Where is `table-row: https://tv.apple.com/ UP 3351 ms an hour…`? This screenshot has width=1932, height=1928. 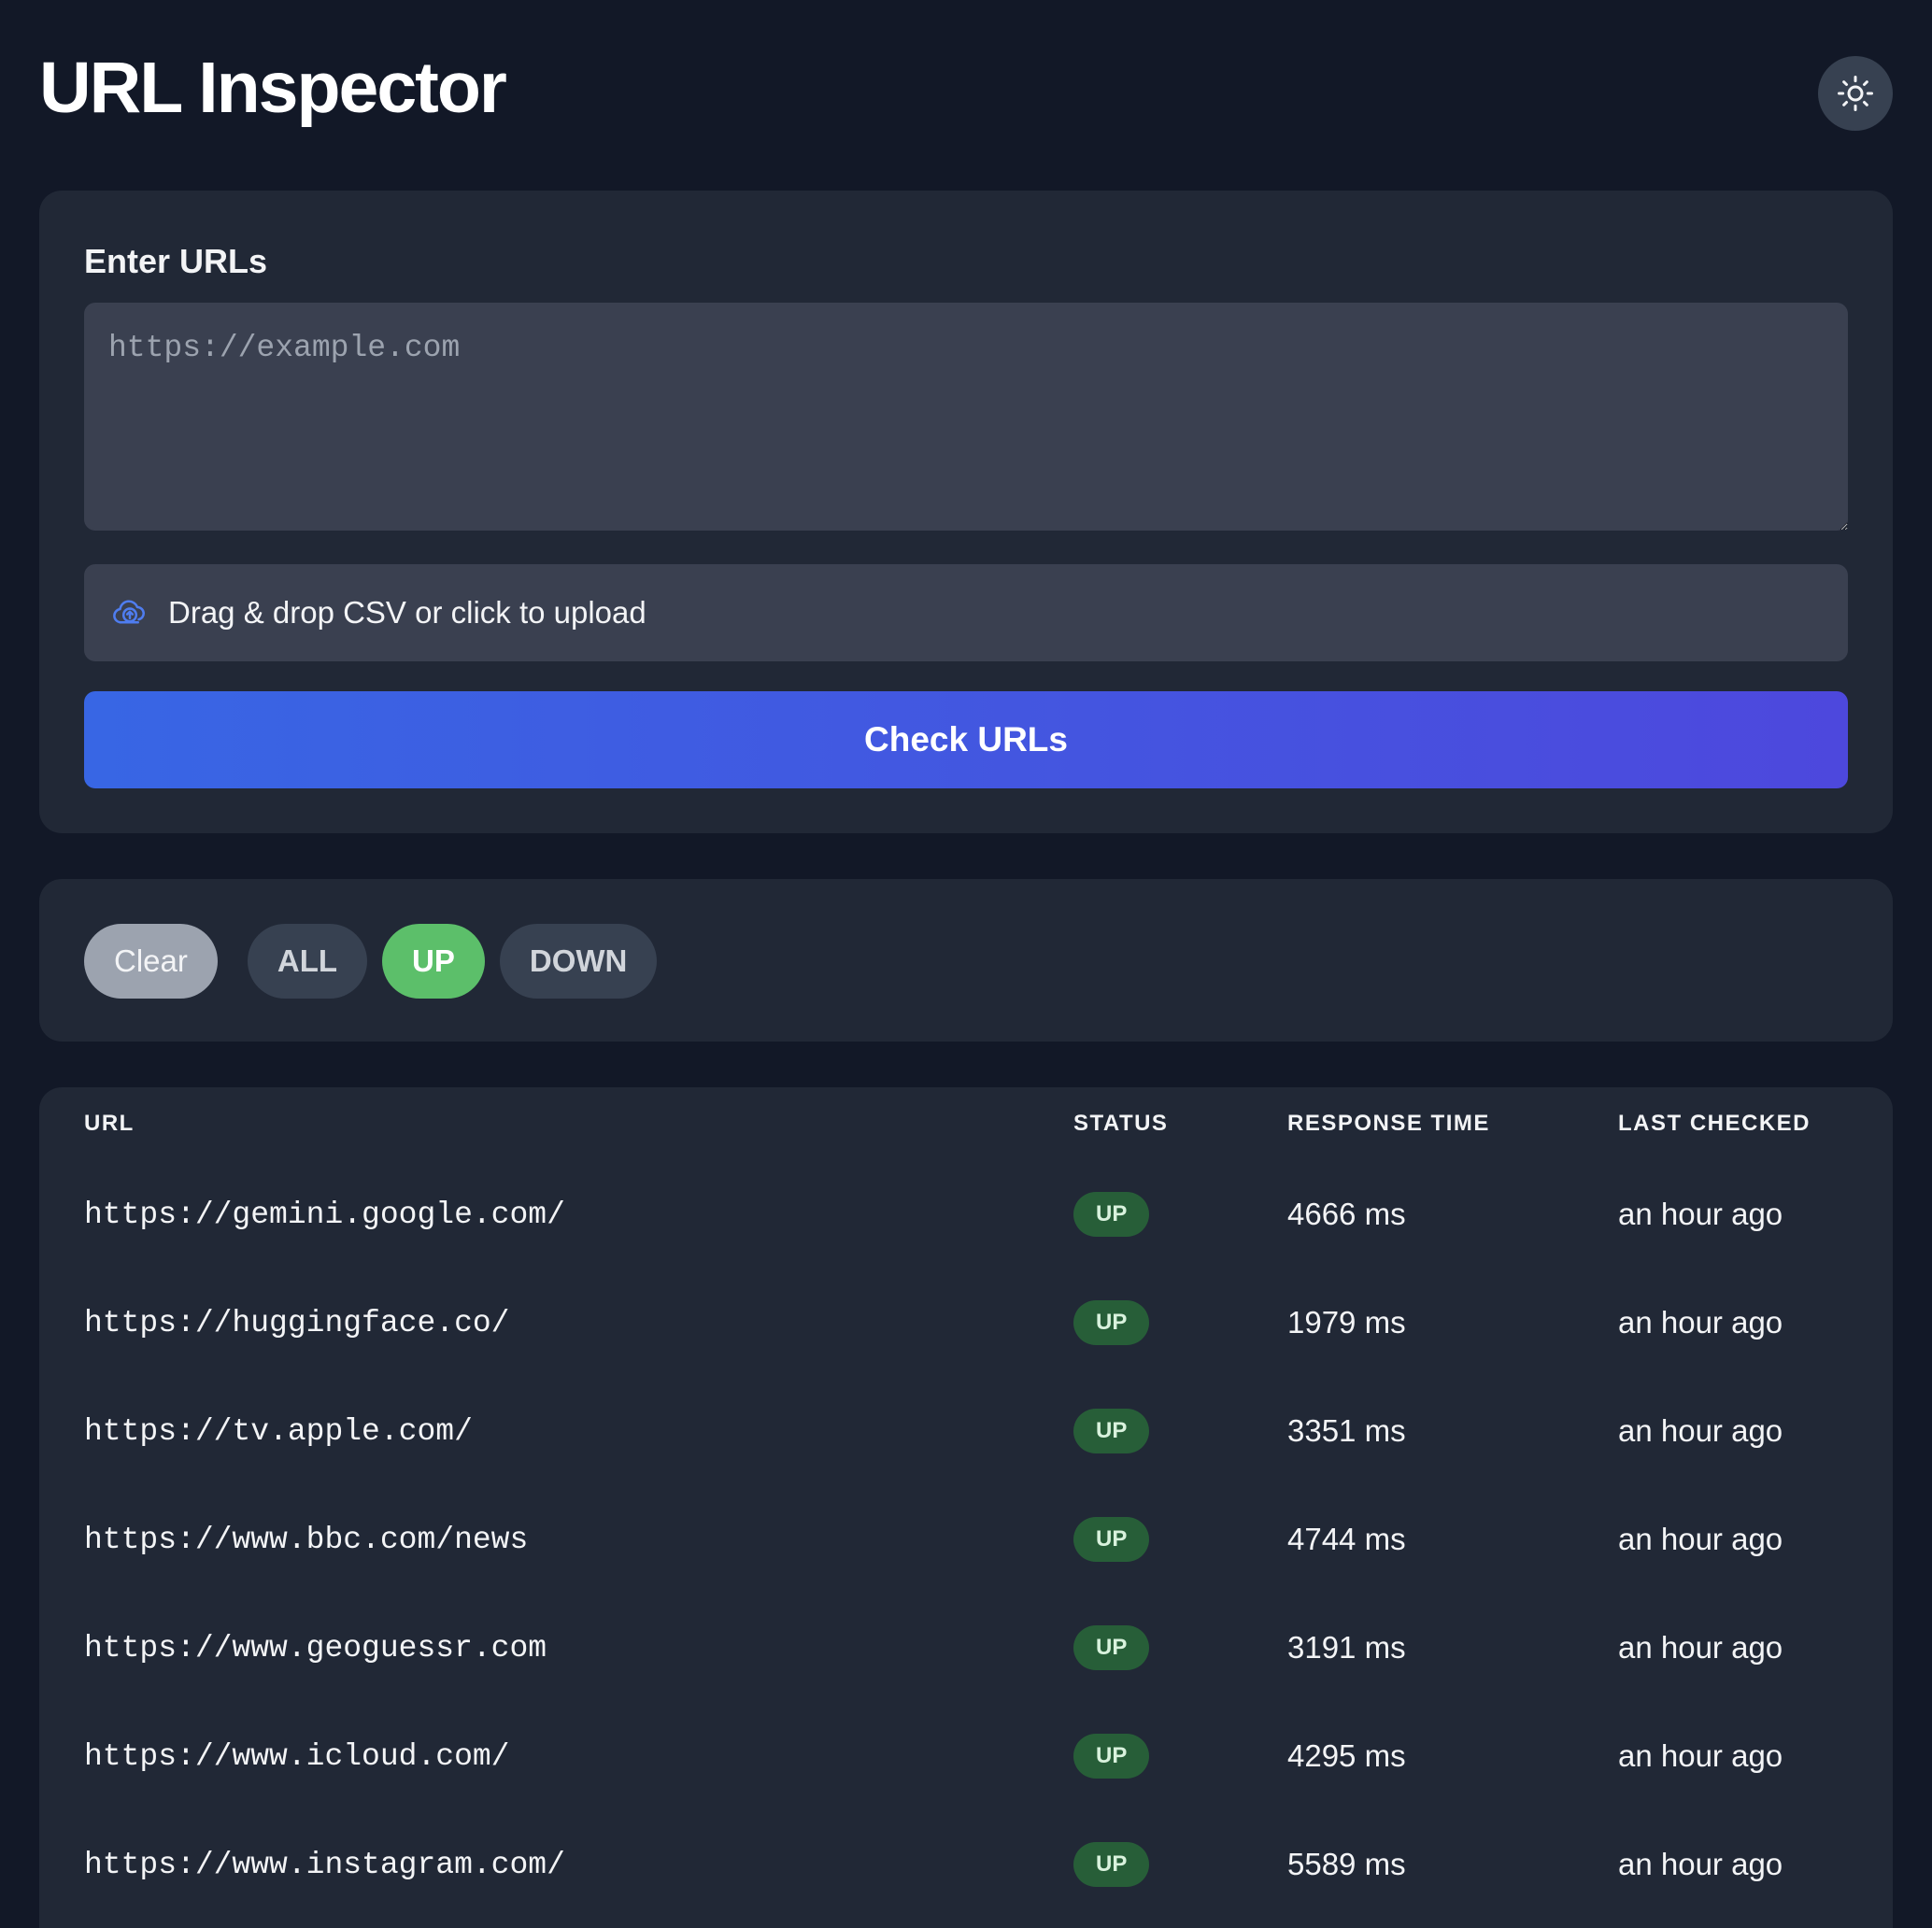 table-row: https://tv.apple.com/ UP 3351 ms an hour… is located at coordinates (966, 1431).